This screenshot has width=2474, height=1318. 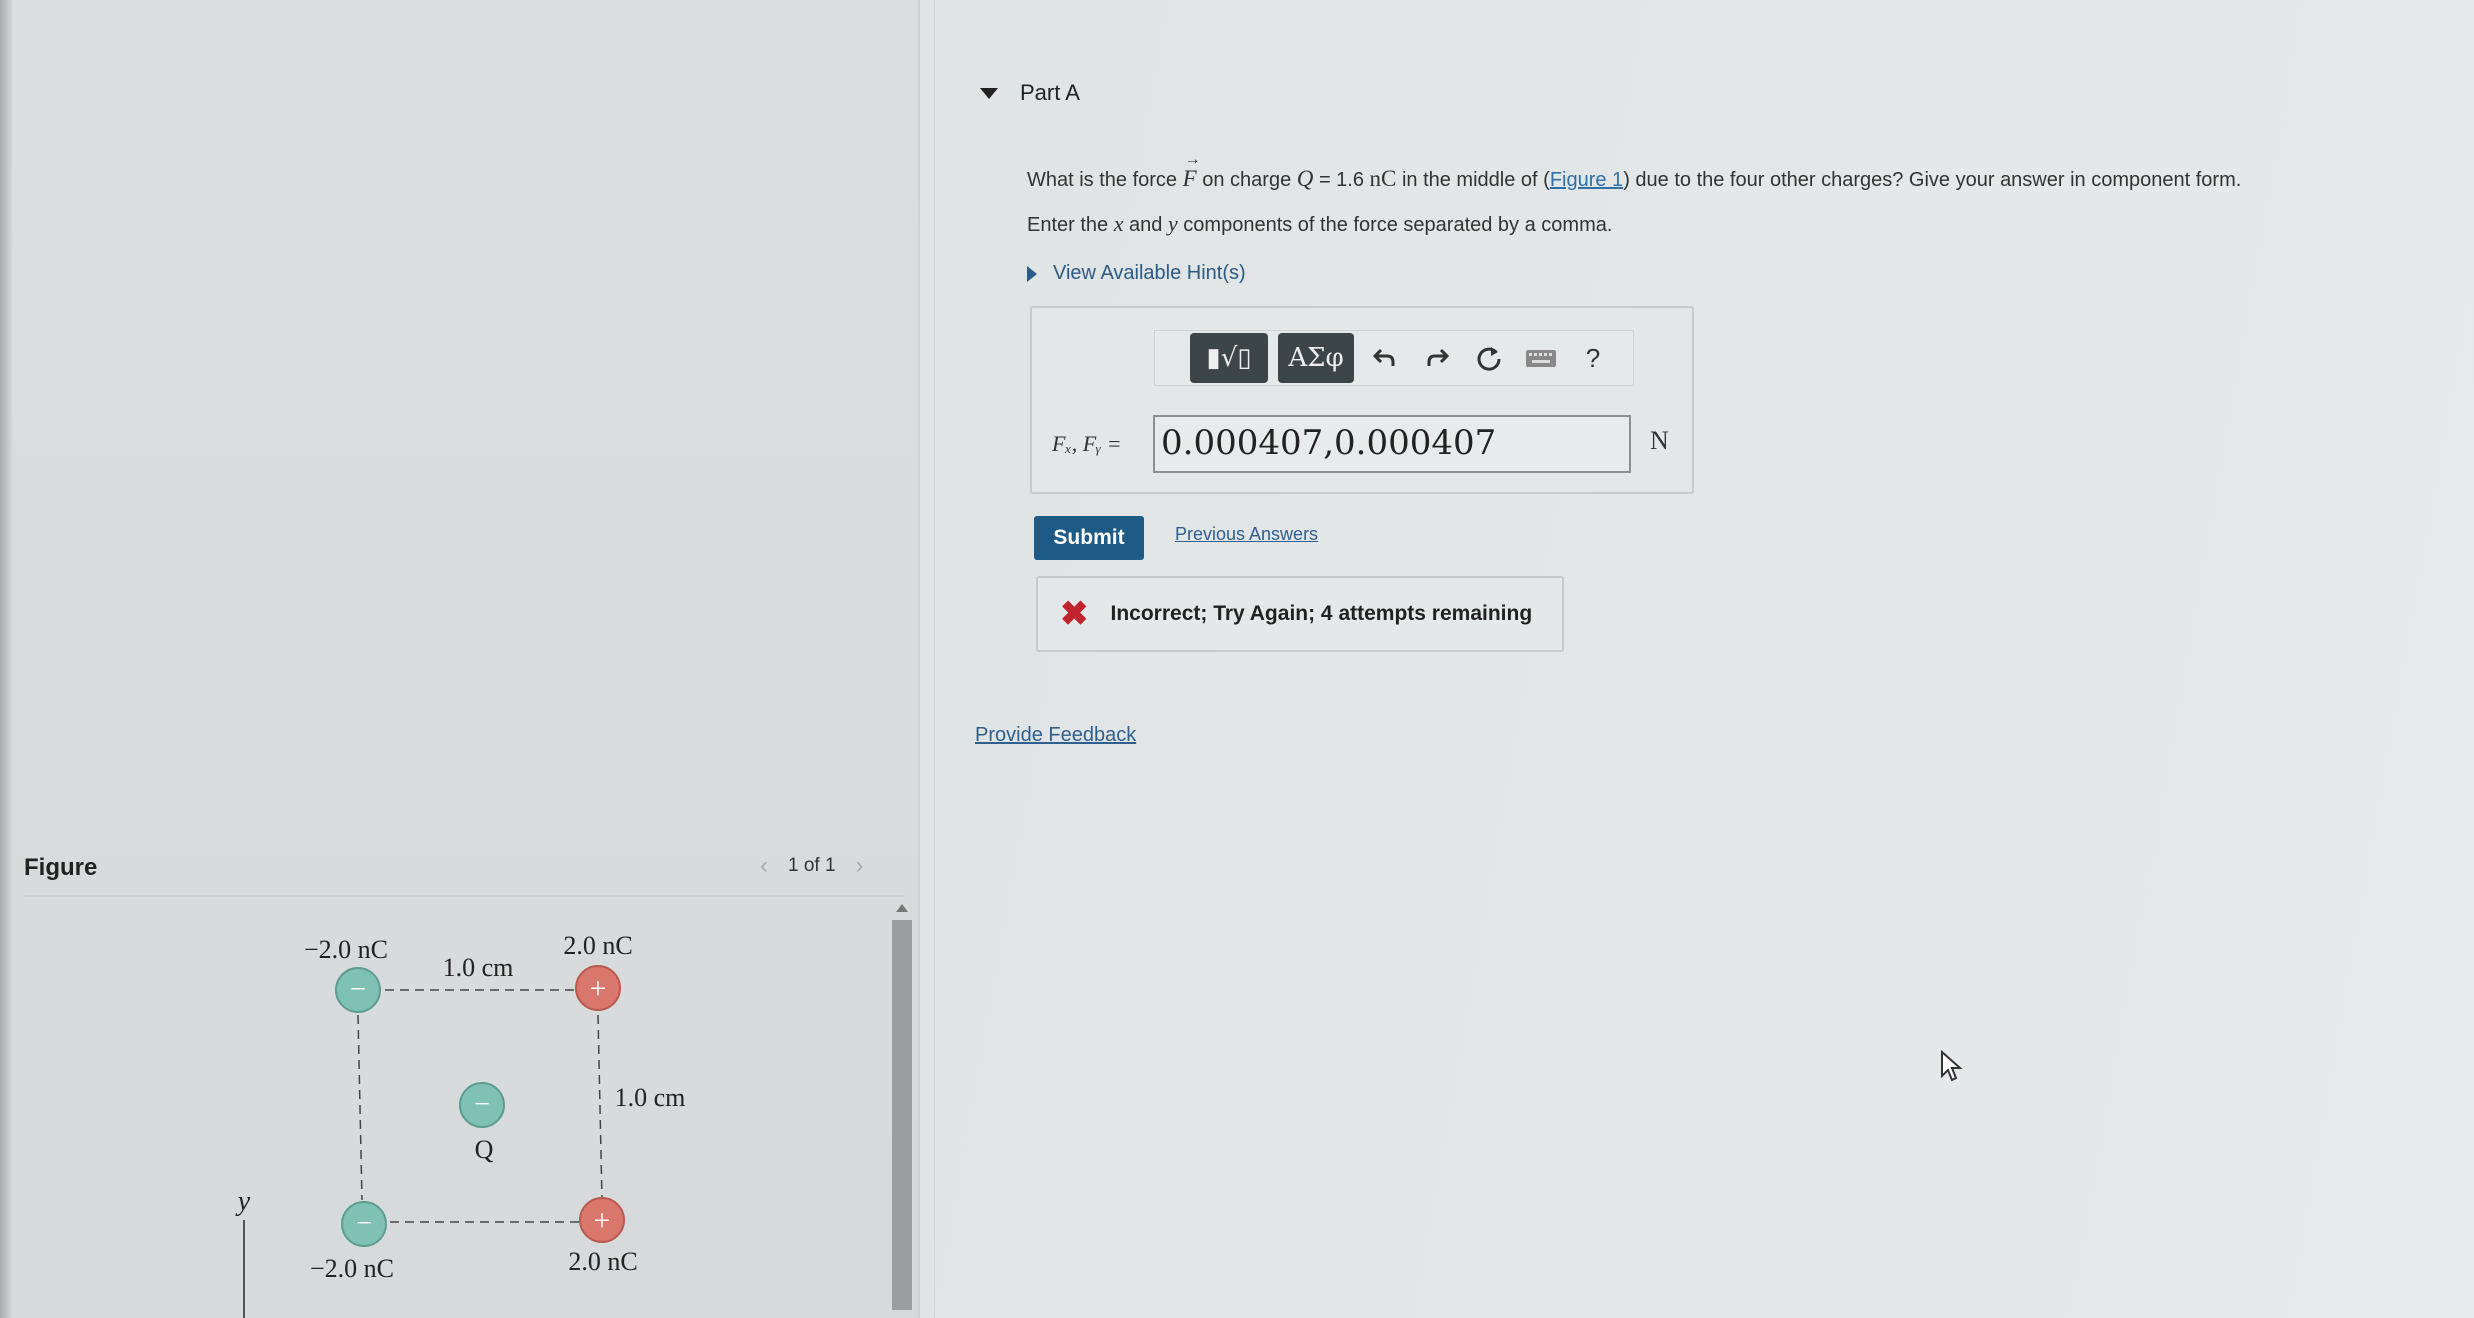 I want to click on next-figure-chevron-icon: ›, so click(x=860, y=866).